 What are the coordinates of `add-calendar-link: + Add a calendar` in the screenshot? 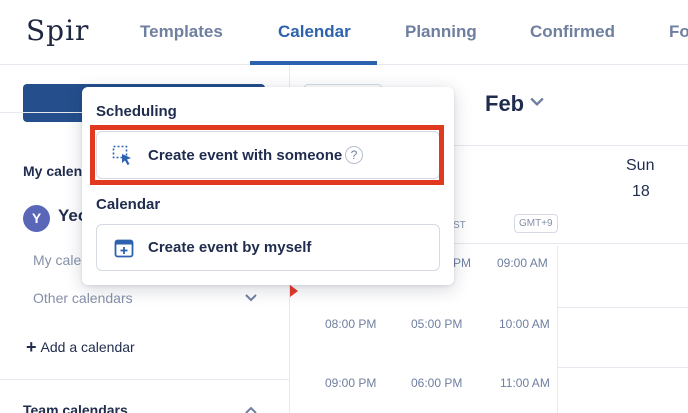 It's located at (80, 347).